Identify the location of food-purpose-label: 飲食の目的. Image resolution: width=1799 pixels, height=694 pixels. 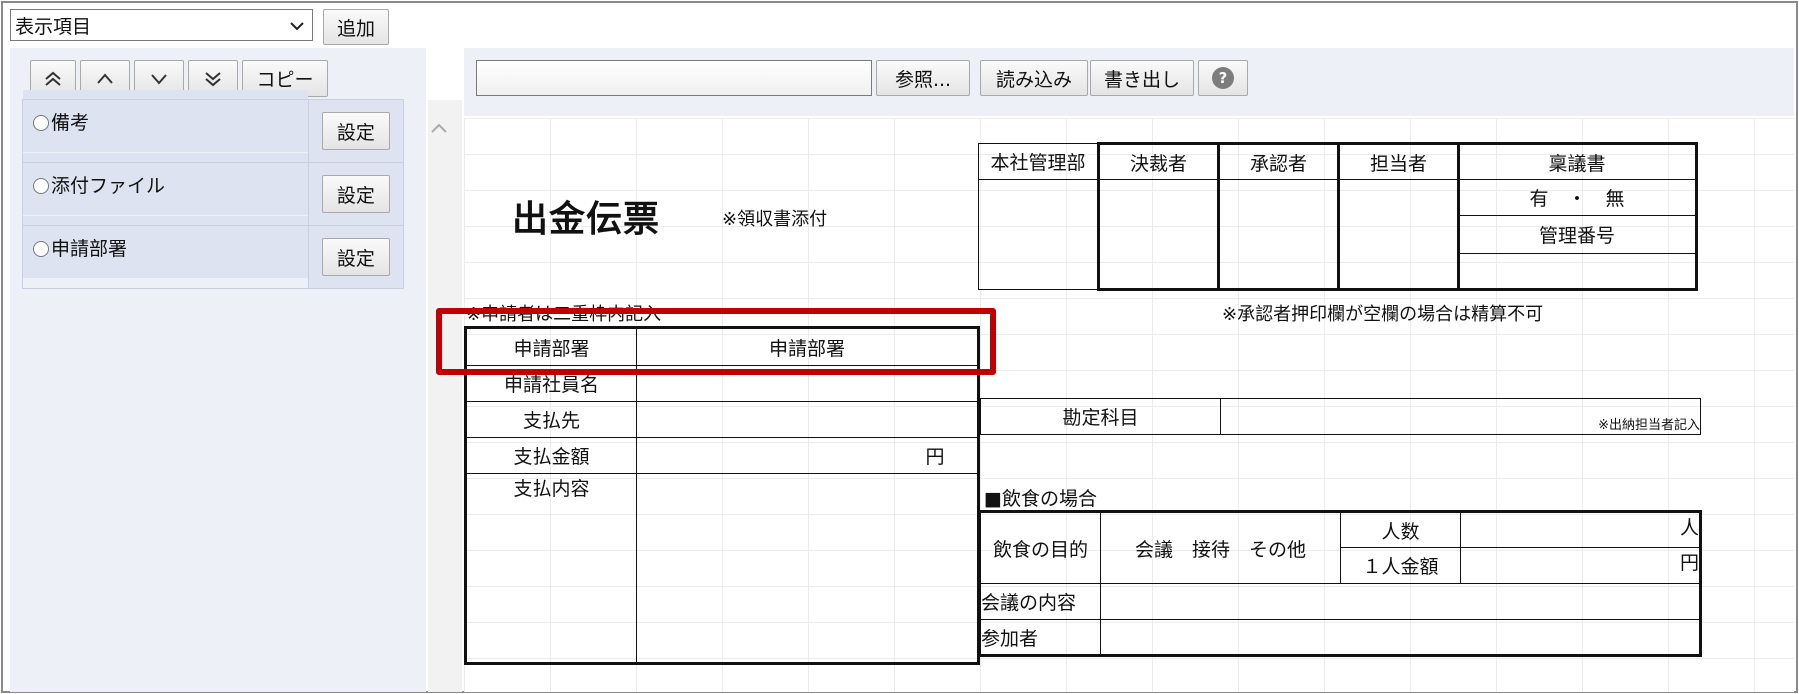
(1040, 547).